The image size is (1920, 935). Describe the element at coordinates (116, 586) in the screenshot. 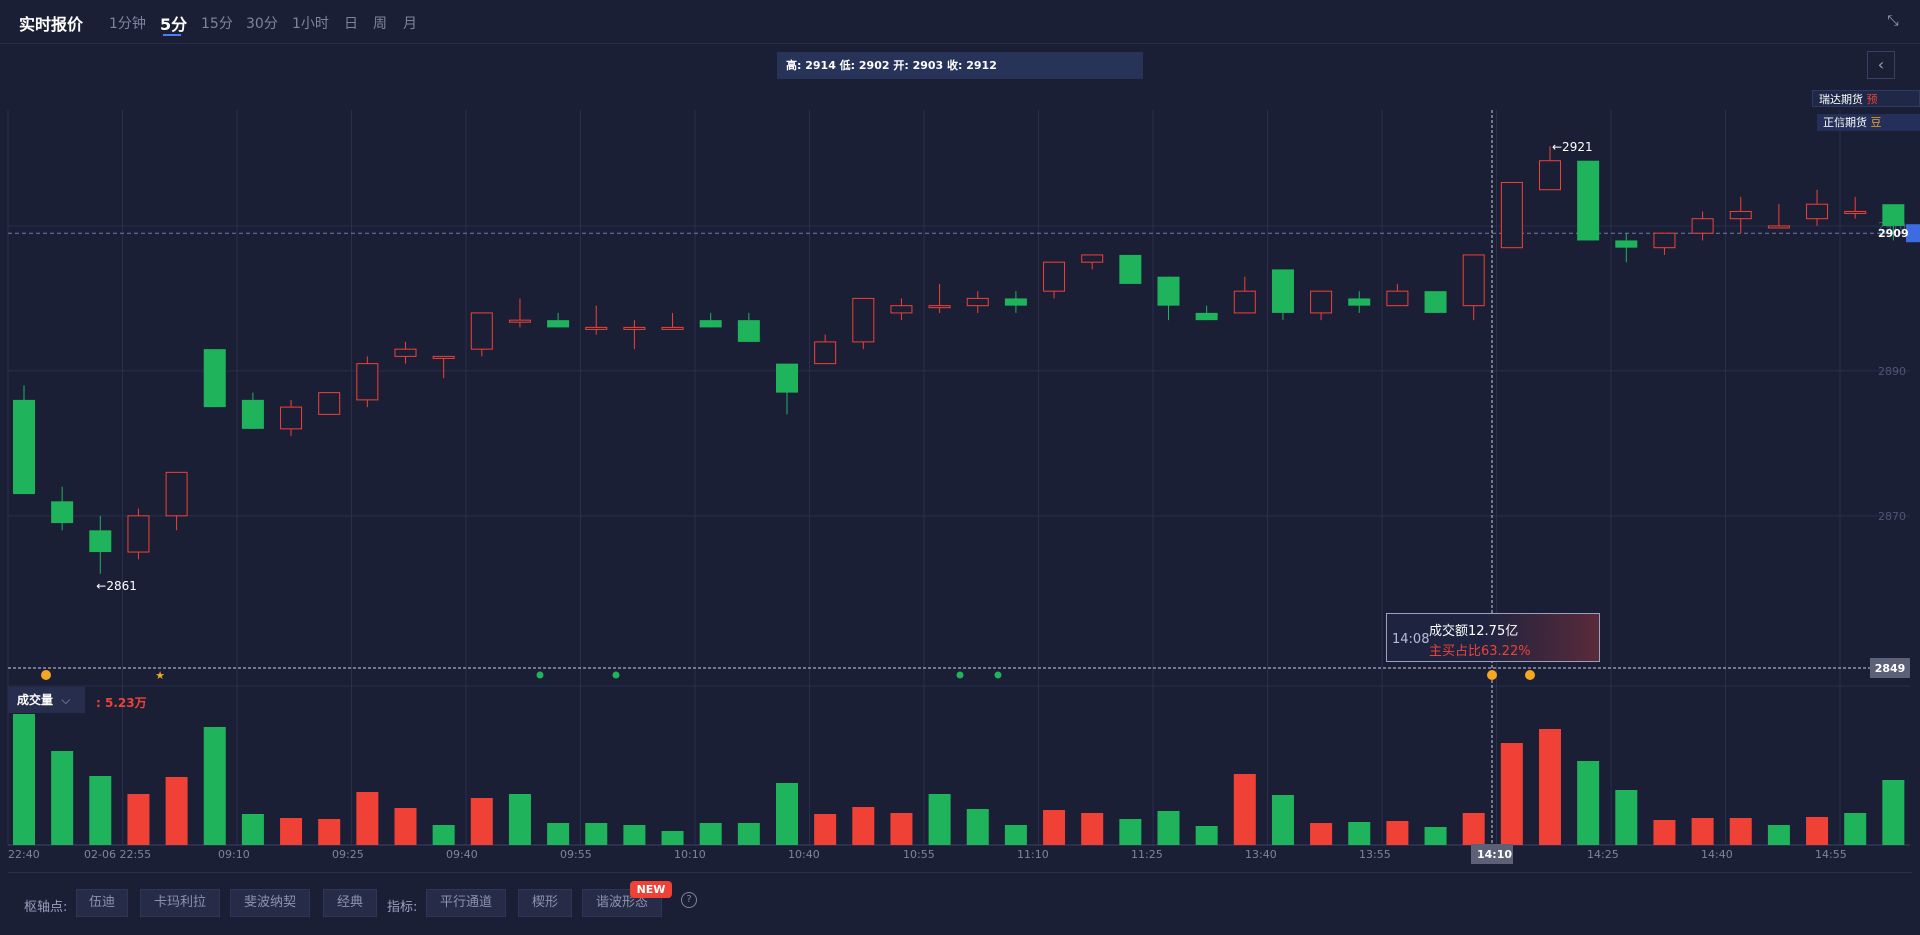

I see `low-annotation: ←2861` at that location.